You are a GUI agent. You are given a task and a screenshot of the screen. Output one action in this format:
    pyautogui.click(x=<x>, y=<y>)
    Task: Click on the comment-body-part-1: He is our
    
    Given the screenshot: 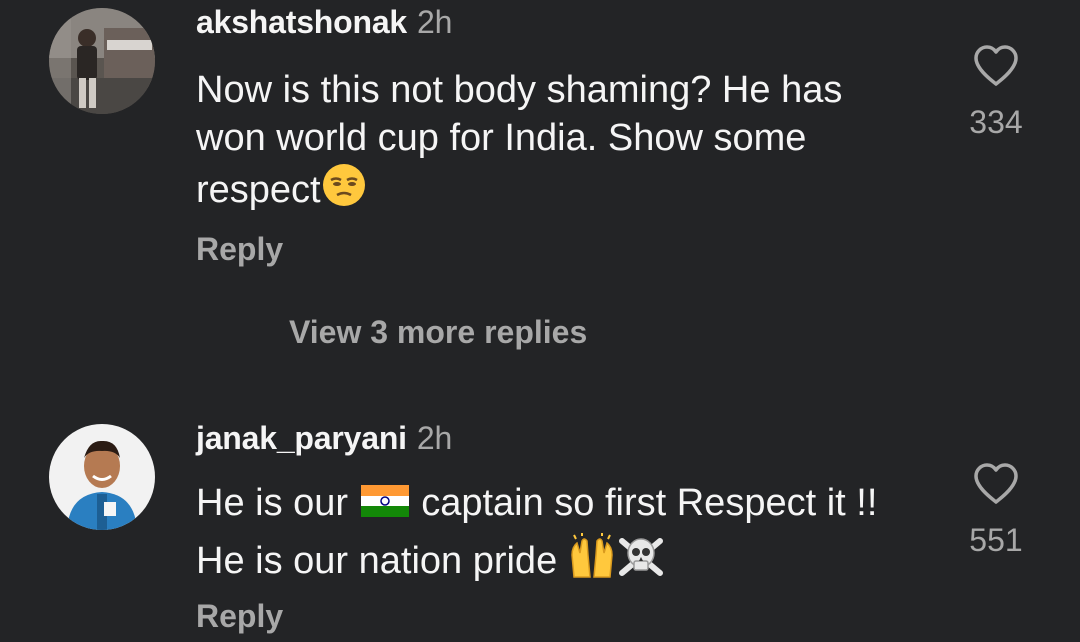 What is the action you would take?
    pyautogui.click(x=272, y=503)
    